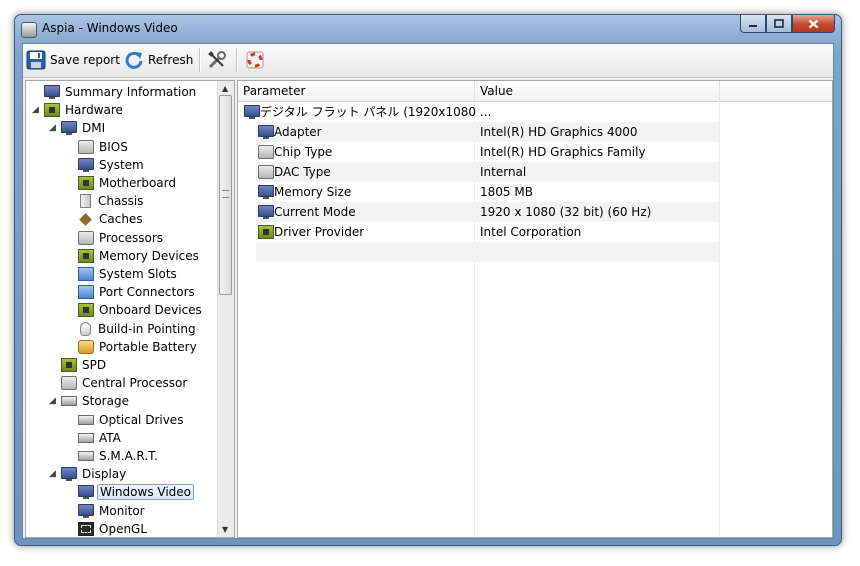 The width and height of the screenshot is (860, 566). Describe the element at coordinates (200, 60) in the screenshot. I see `toolbar-separator` at that location.